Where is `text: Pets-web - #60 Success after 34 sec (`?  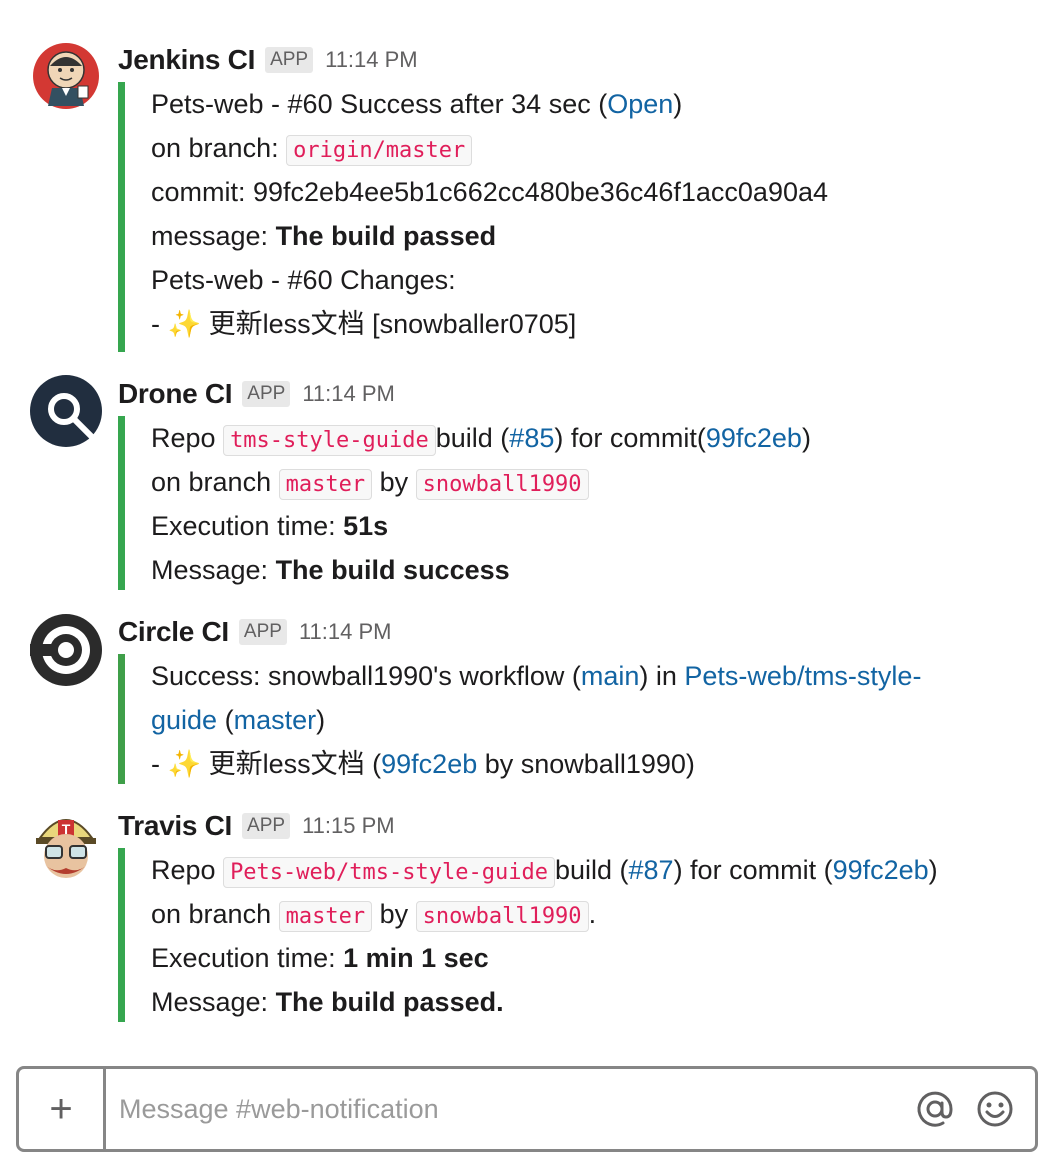 text: Pets-web - #60 Success after 34 sec ( is located at coordinates (379, 104).